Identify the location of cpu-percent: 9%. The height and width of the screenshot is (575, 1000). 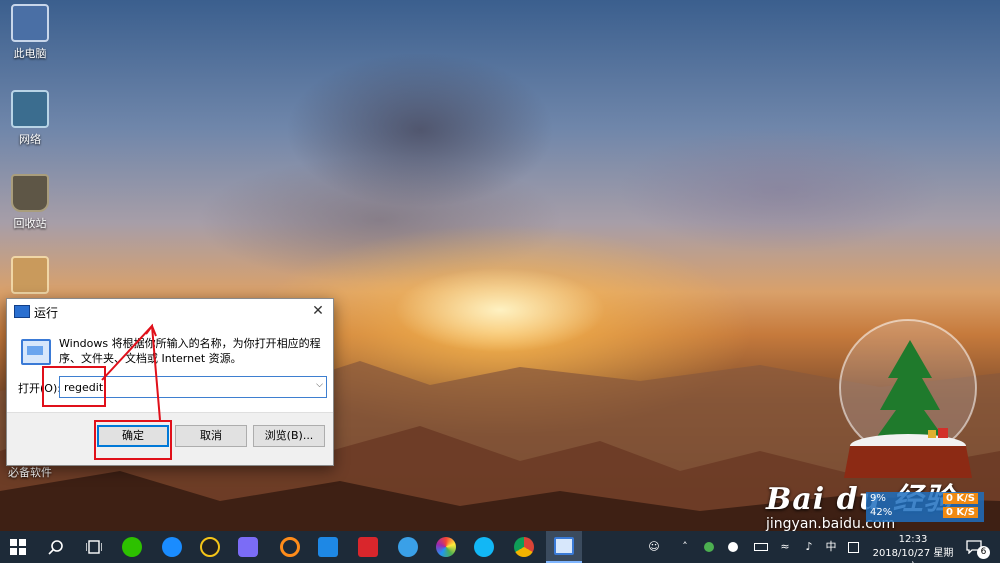
(878, 498).